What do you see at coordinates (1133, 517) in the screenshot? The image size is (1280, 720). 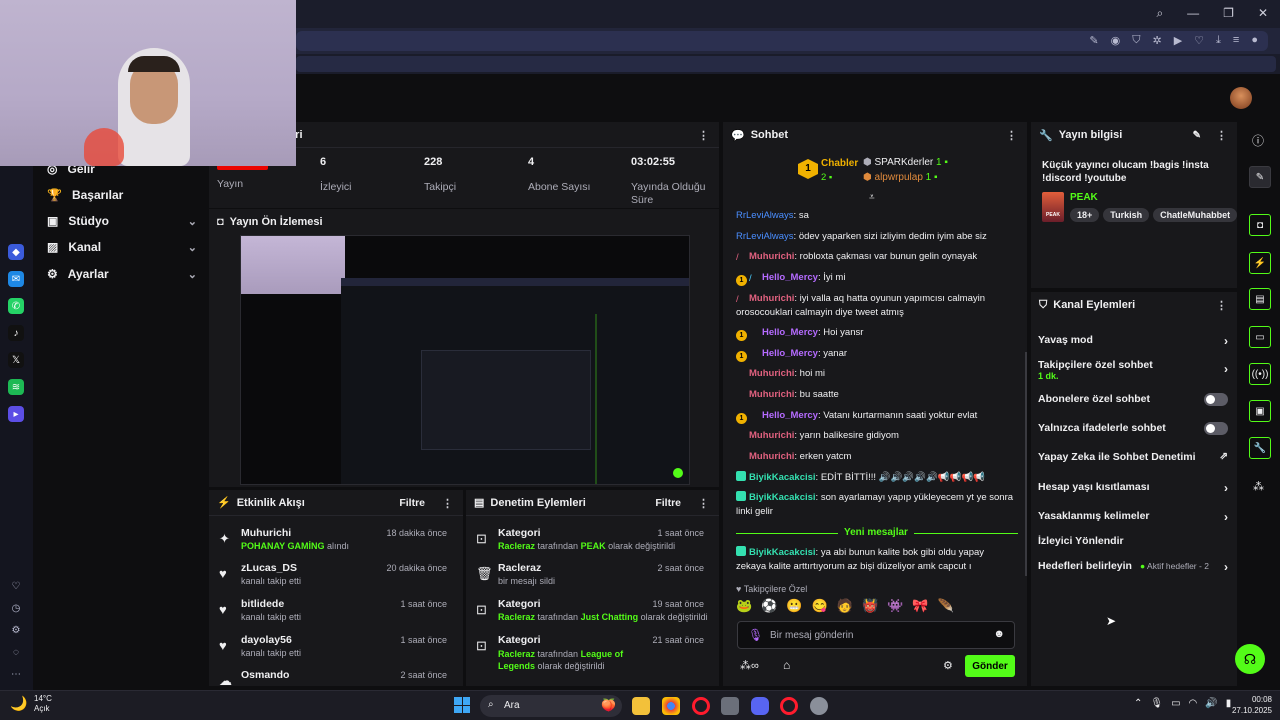 I see `action-banned-words: Yasaklanmış kelimeler ›` at bounding box center [1133, 517].